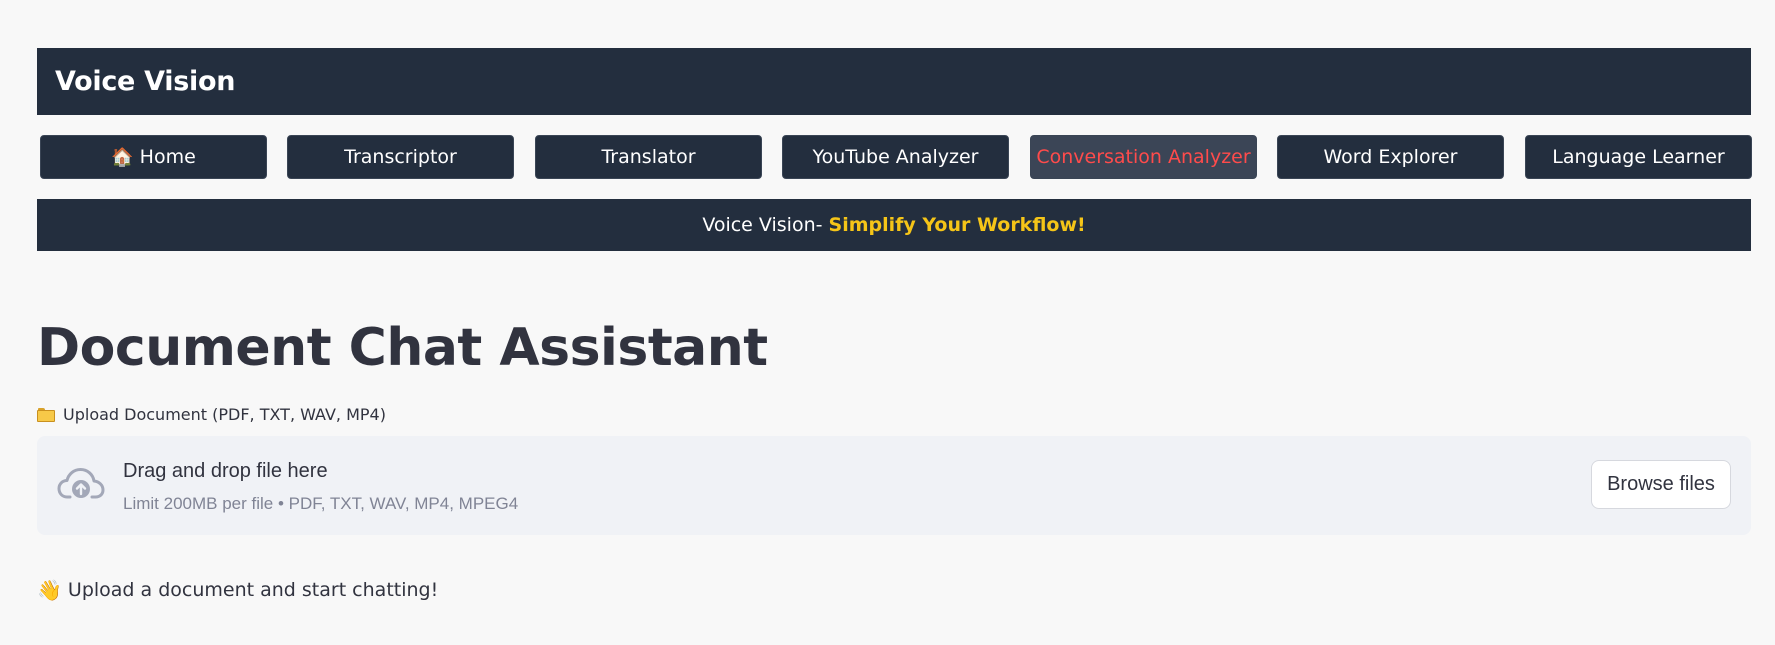 This screenshot has width=1775, height=645. I want to click on app-title: Voice Vision, so click(145, 81).